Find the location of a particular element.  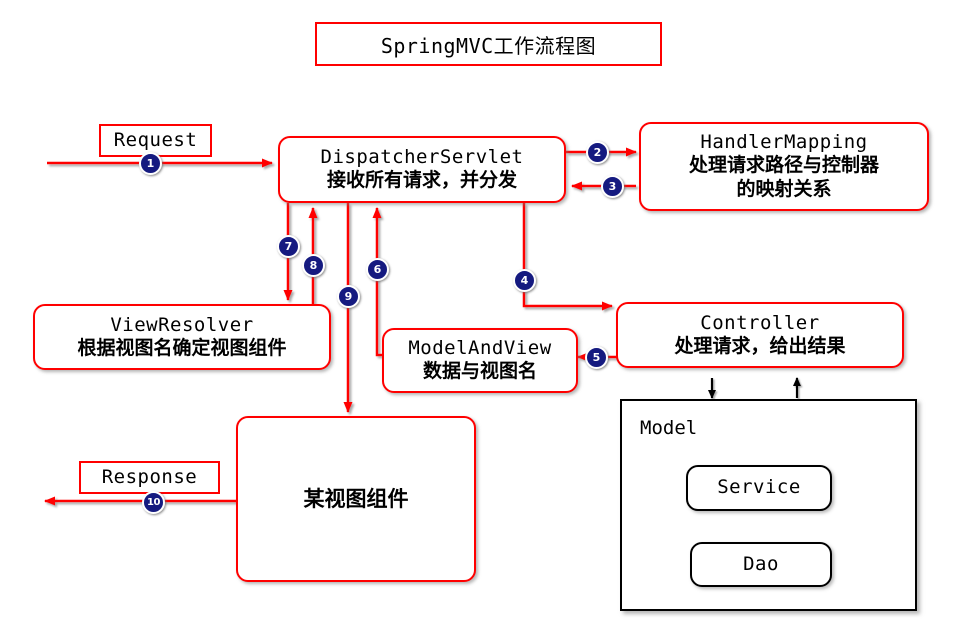

step-badge-6-label: 6 is located at coordinates (377, 269).